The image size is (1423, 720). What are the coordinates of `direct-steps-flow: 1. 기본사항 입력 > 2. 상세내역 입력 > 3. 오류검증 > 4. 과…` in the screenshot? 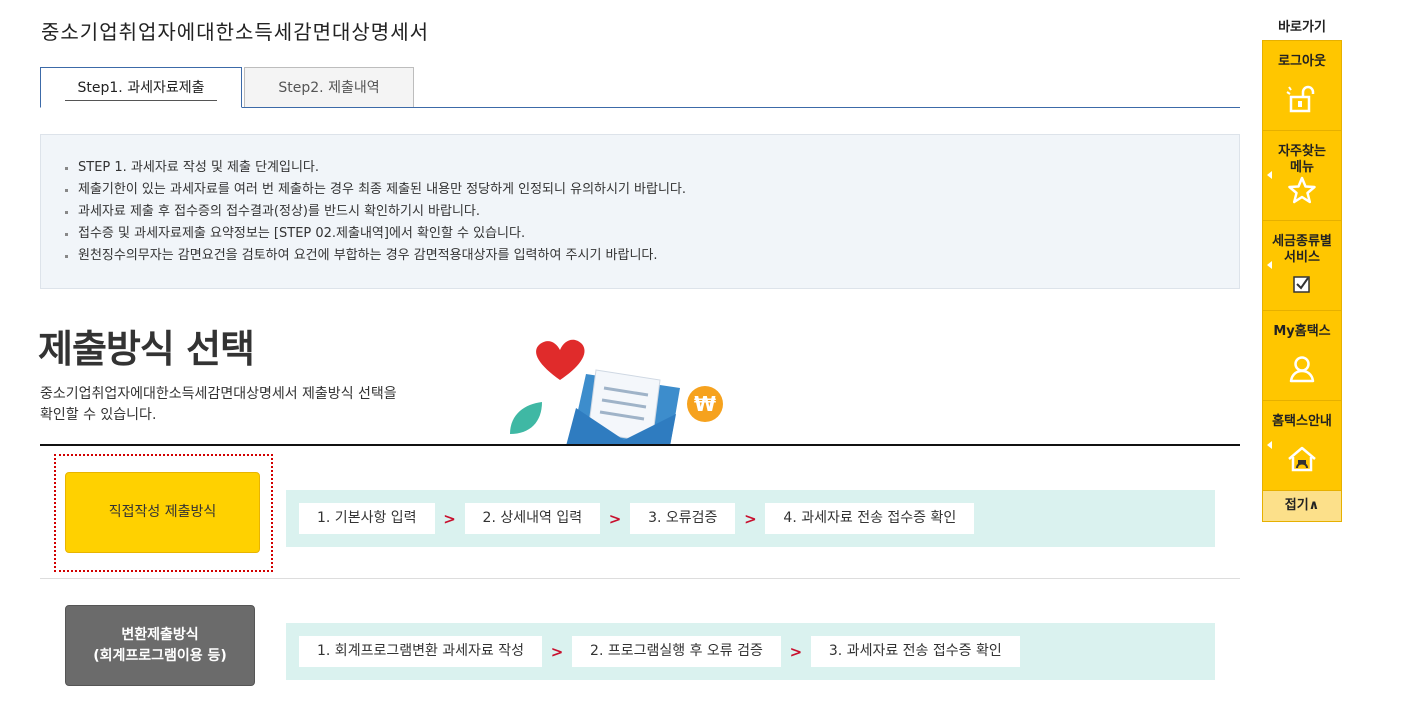 It's located at (750, 518).